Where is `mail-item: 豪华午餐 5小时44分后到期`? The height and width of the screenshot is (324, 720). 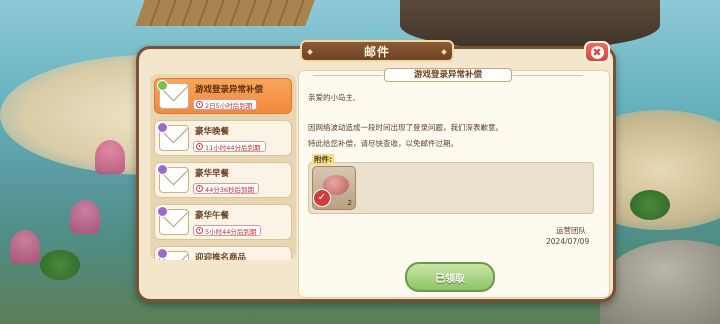
mail-item: 豪华午餐 5小时44分后到期 is located at coordinates (223, 222).